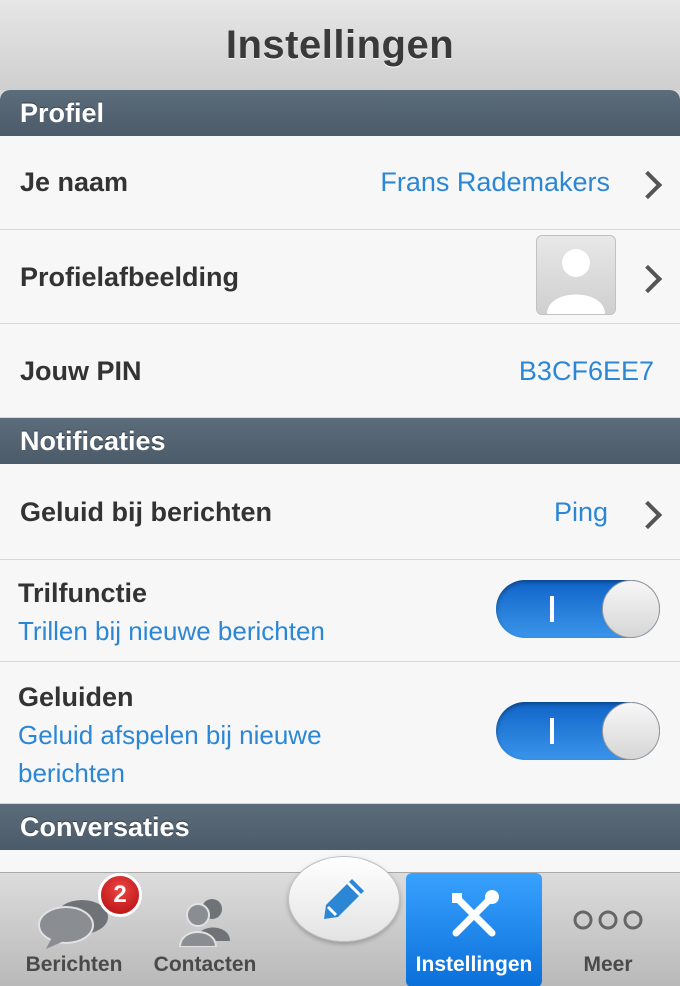 This screenshot has width=680, height=986. Describe the element at coordinates (340, 611) in the screenshot. I see `row-trilfunctie: Trilfunctie Trillen bij nieuwe berichten` at that location.